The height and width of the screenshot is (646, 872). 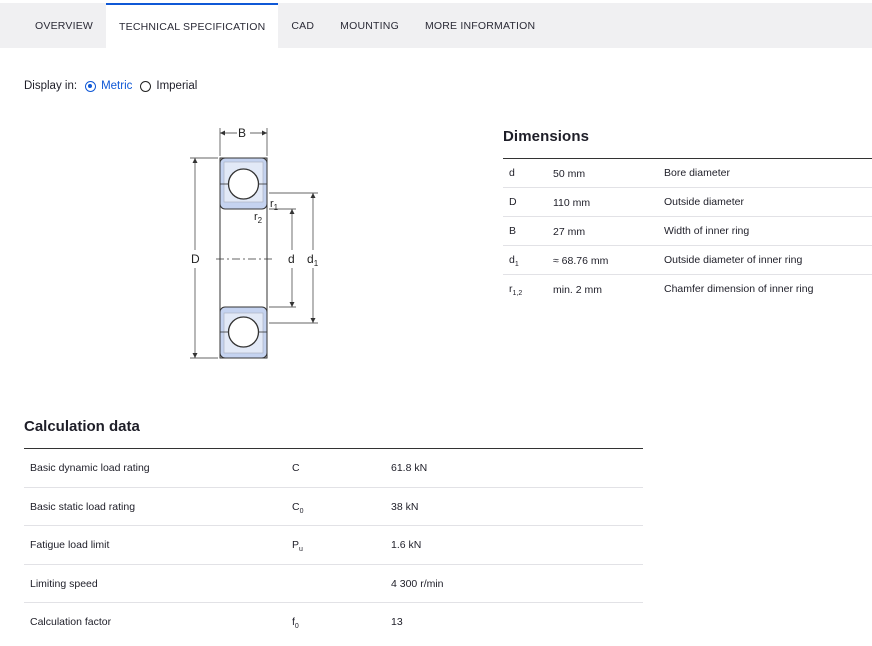 I want to click on unit-selector: Display in: Metric Imperial, so click(x=110, y=86).